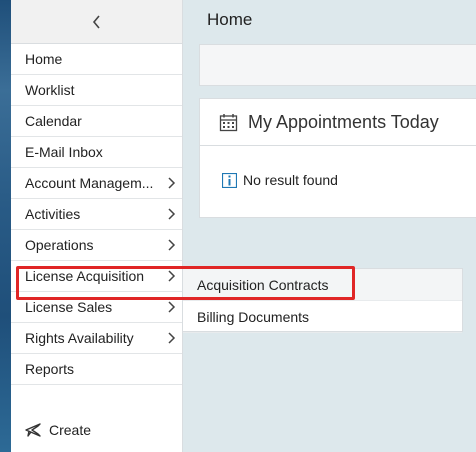 This screenshot has height=452, width=476. Describe the element at coordinates (85, 276) in the screenshot. I see `sidebar-item-label: License Acquisition` at that location.